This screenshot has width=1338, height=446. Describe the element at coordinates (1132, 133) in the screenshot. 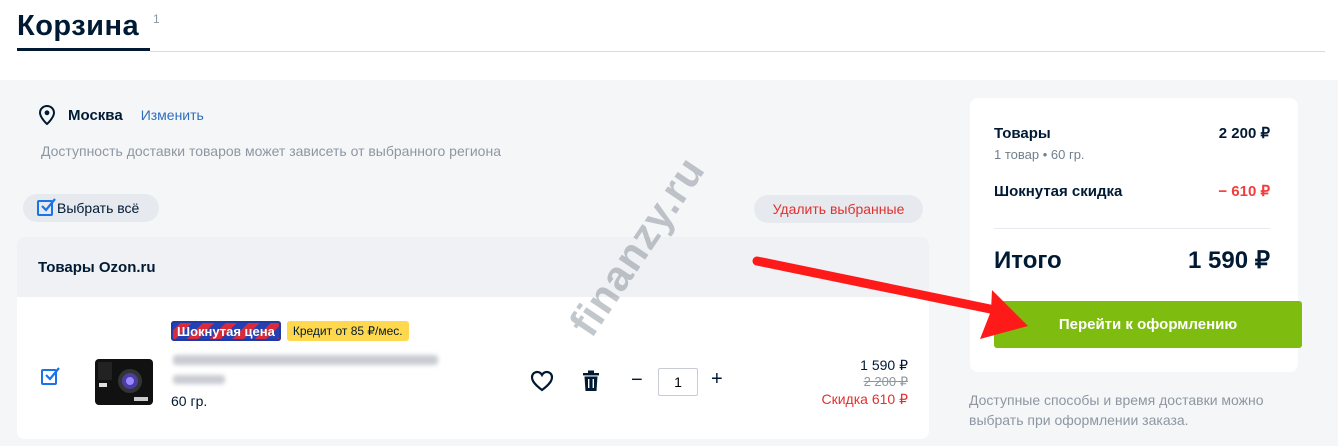

I see `summary-goods-row: Товары 2 200 ₽` at that location.